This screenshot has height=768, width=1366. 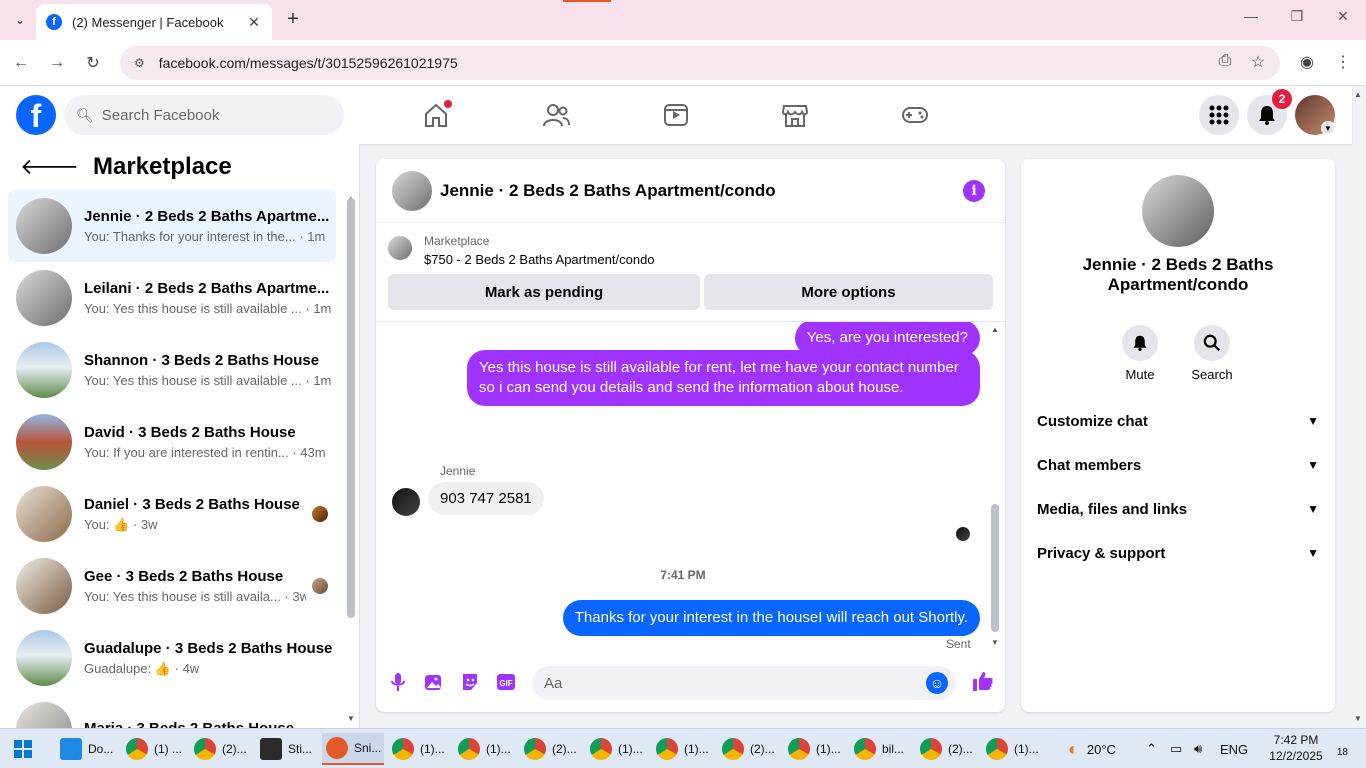 I want to click on listing-mini-thumbnail, so click(x=400, y=248).